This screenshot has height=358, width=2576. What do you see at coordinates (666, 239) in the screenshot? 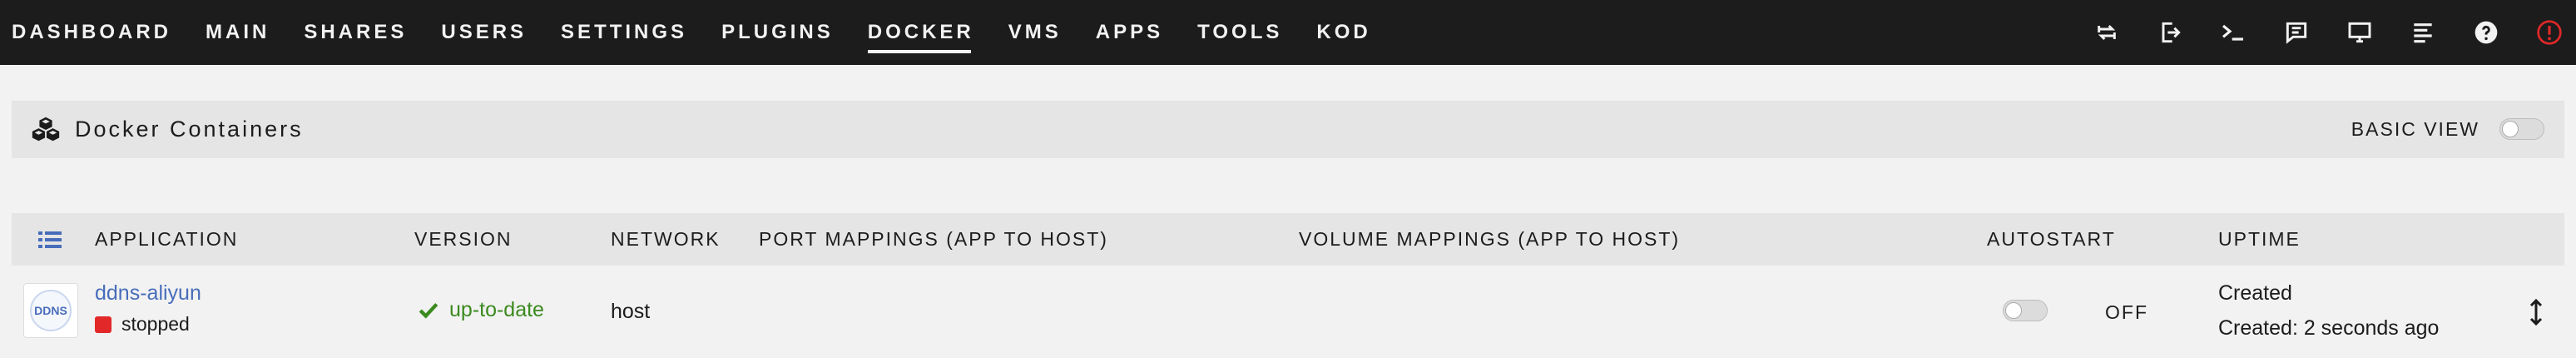
I see `column-header-network: NETWORK` at bounding box center [666, 239].